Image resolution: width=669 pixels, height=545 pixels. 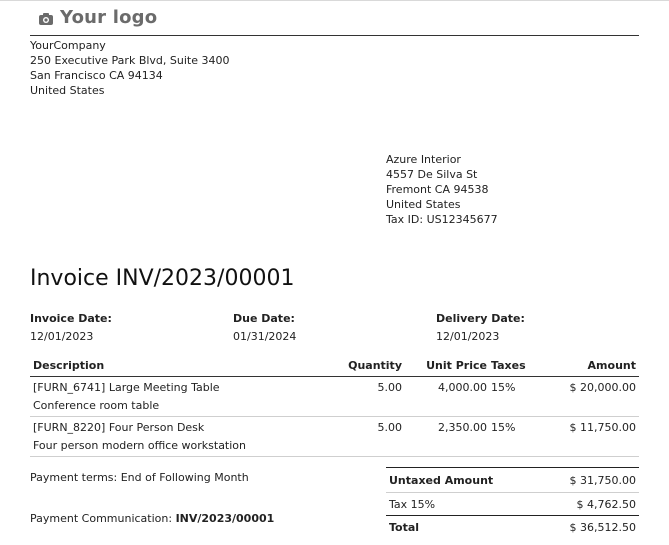 What do you see at coordinates (503, 427) in the screenshot?
I see `line-2-taxes: 15%` at bounding box center [503, 427].